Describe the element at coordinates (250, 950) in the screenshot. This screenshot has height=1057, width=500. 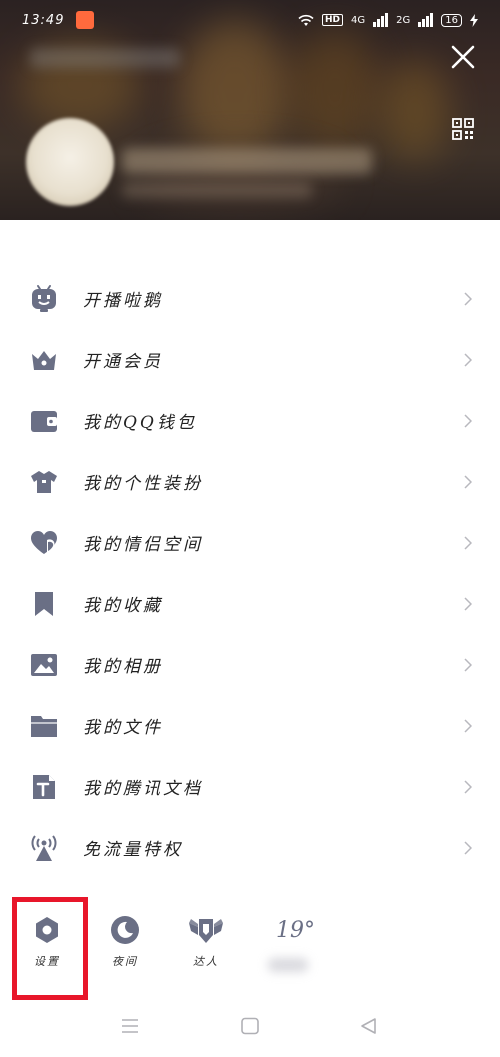
I see `bottom-toolbar: 设置 夜间 达人` at that location.